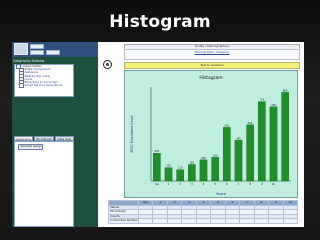  Describe the element at coordinates (30, 147) in the screenshot. I see `selected-geography: Selected Geography` at that location.